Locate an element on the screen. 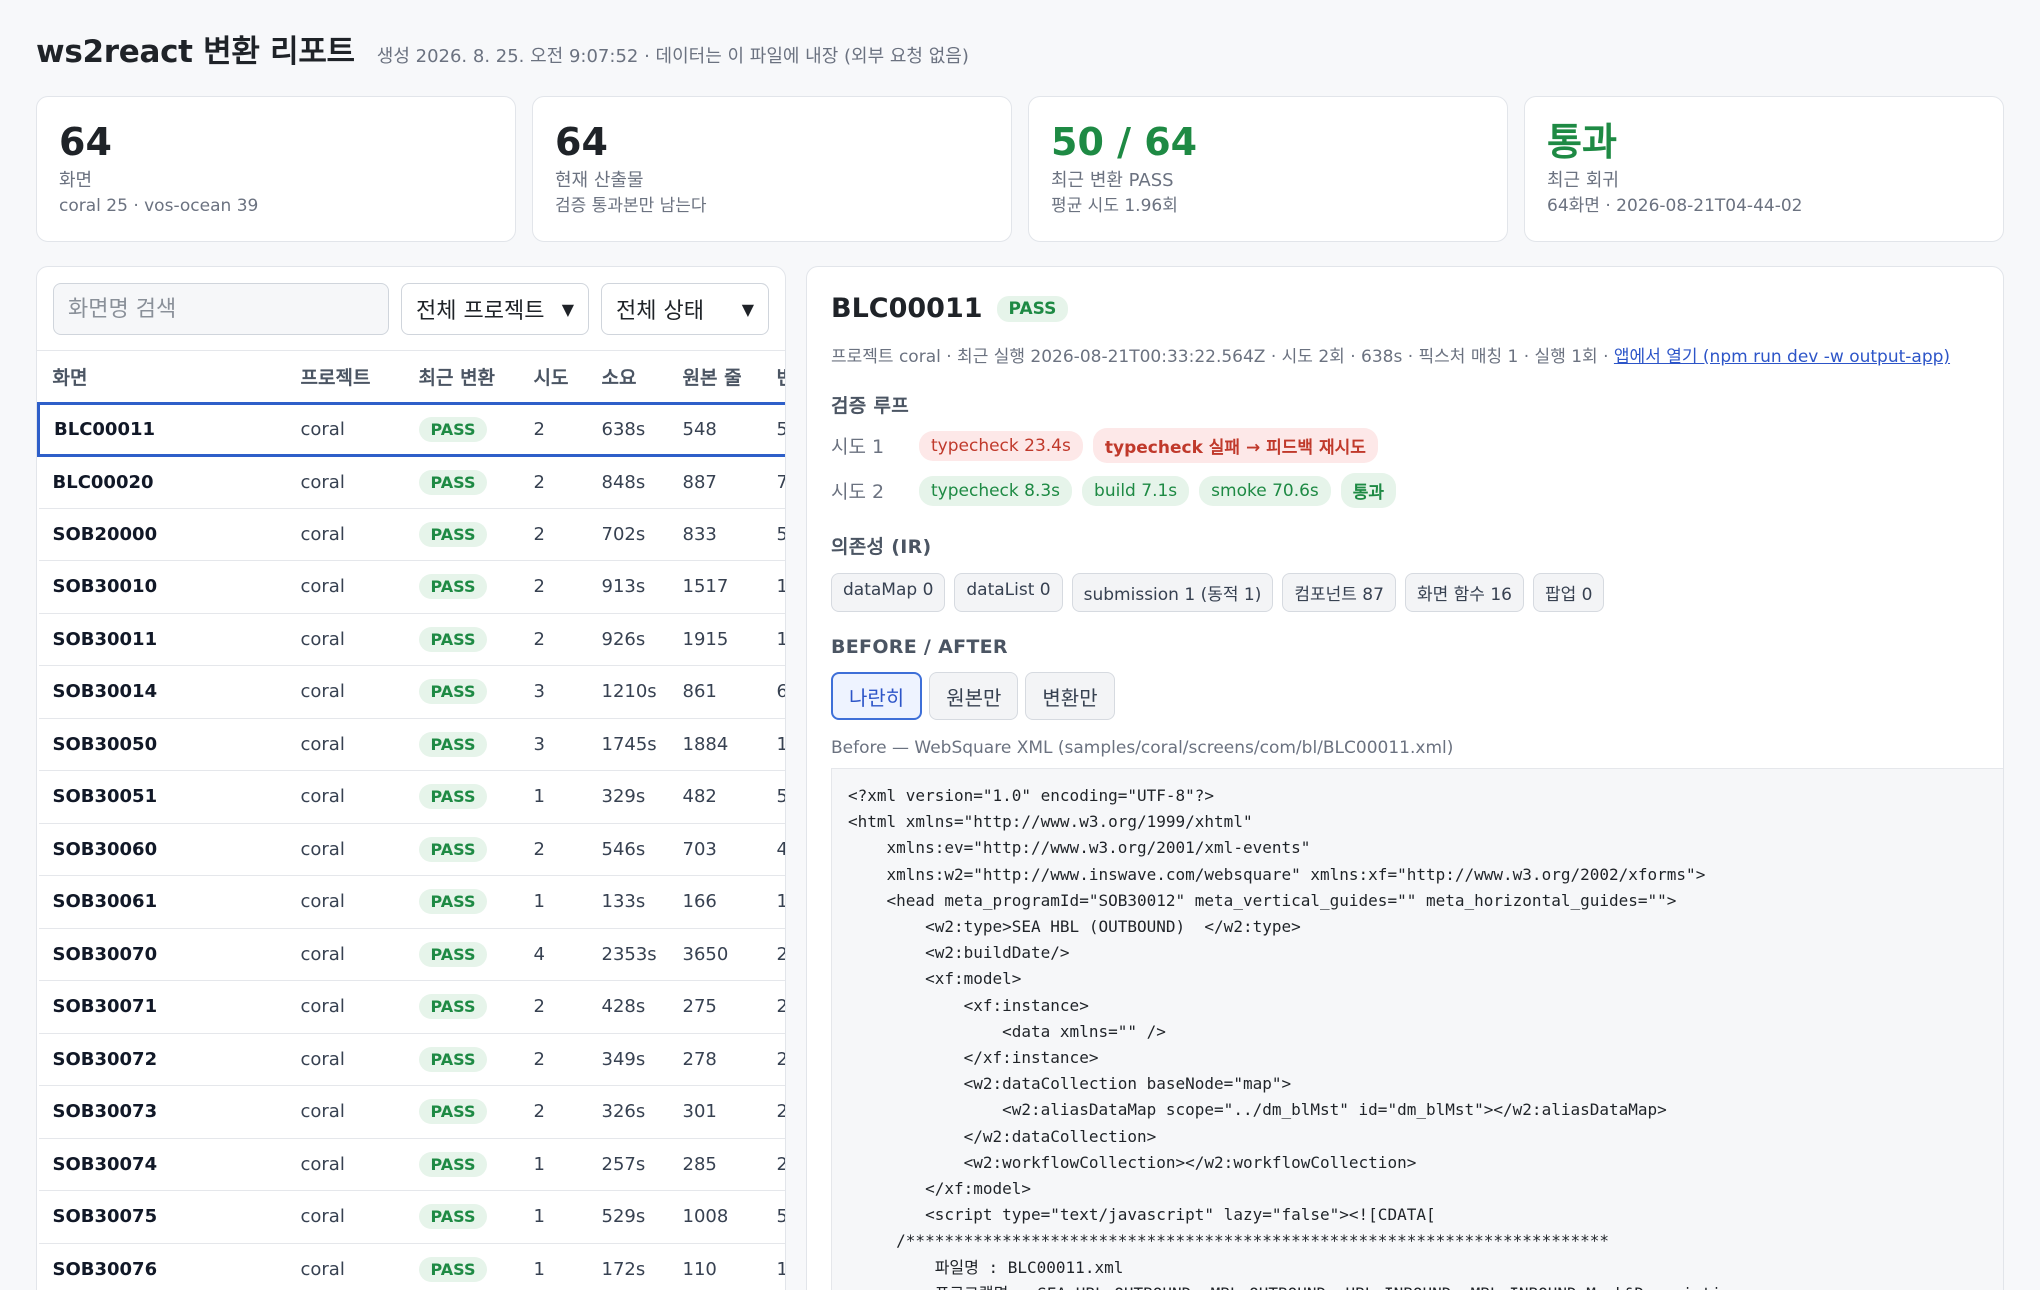 The image size is (2040, 1290). table-row: SOB30076coralPASS1172s1101 is located at coordinates (411, 1266).